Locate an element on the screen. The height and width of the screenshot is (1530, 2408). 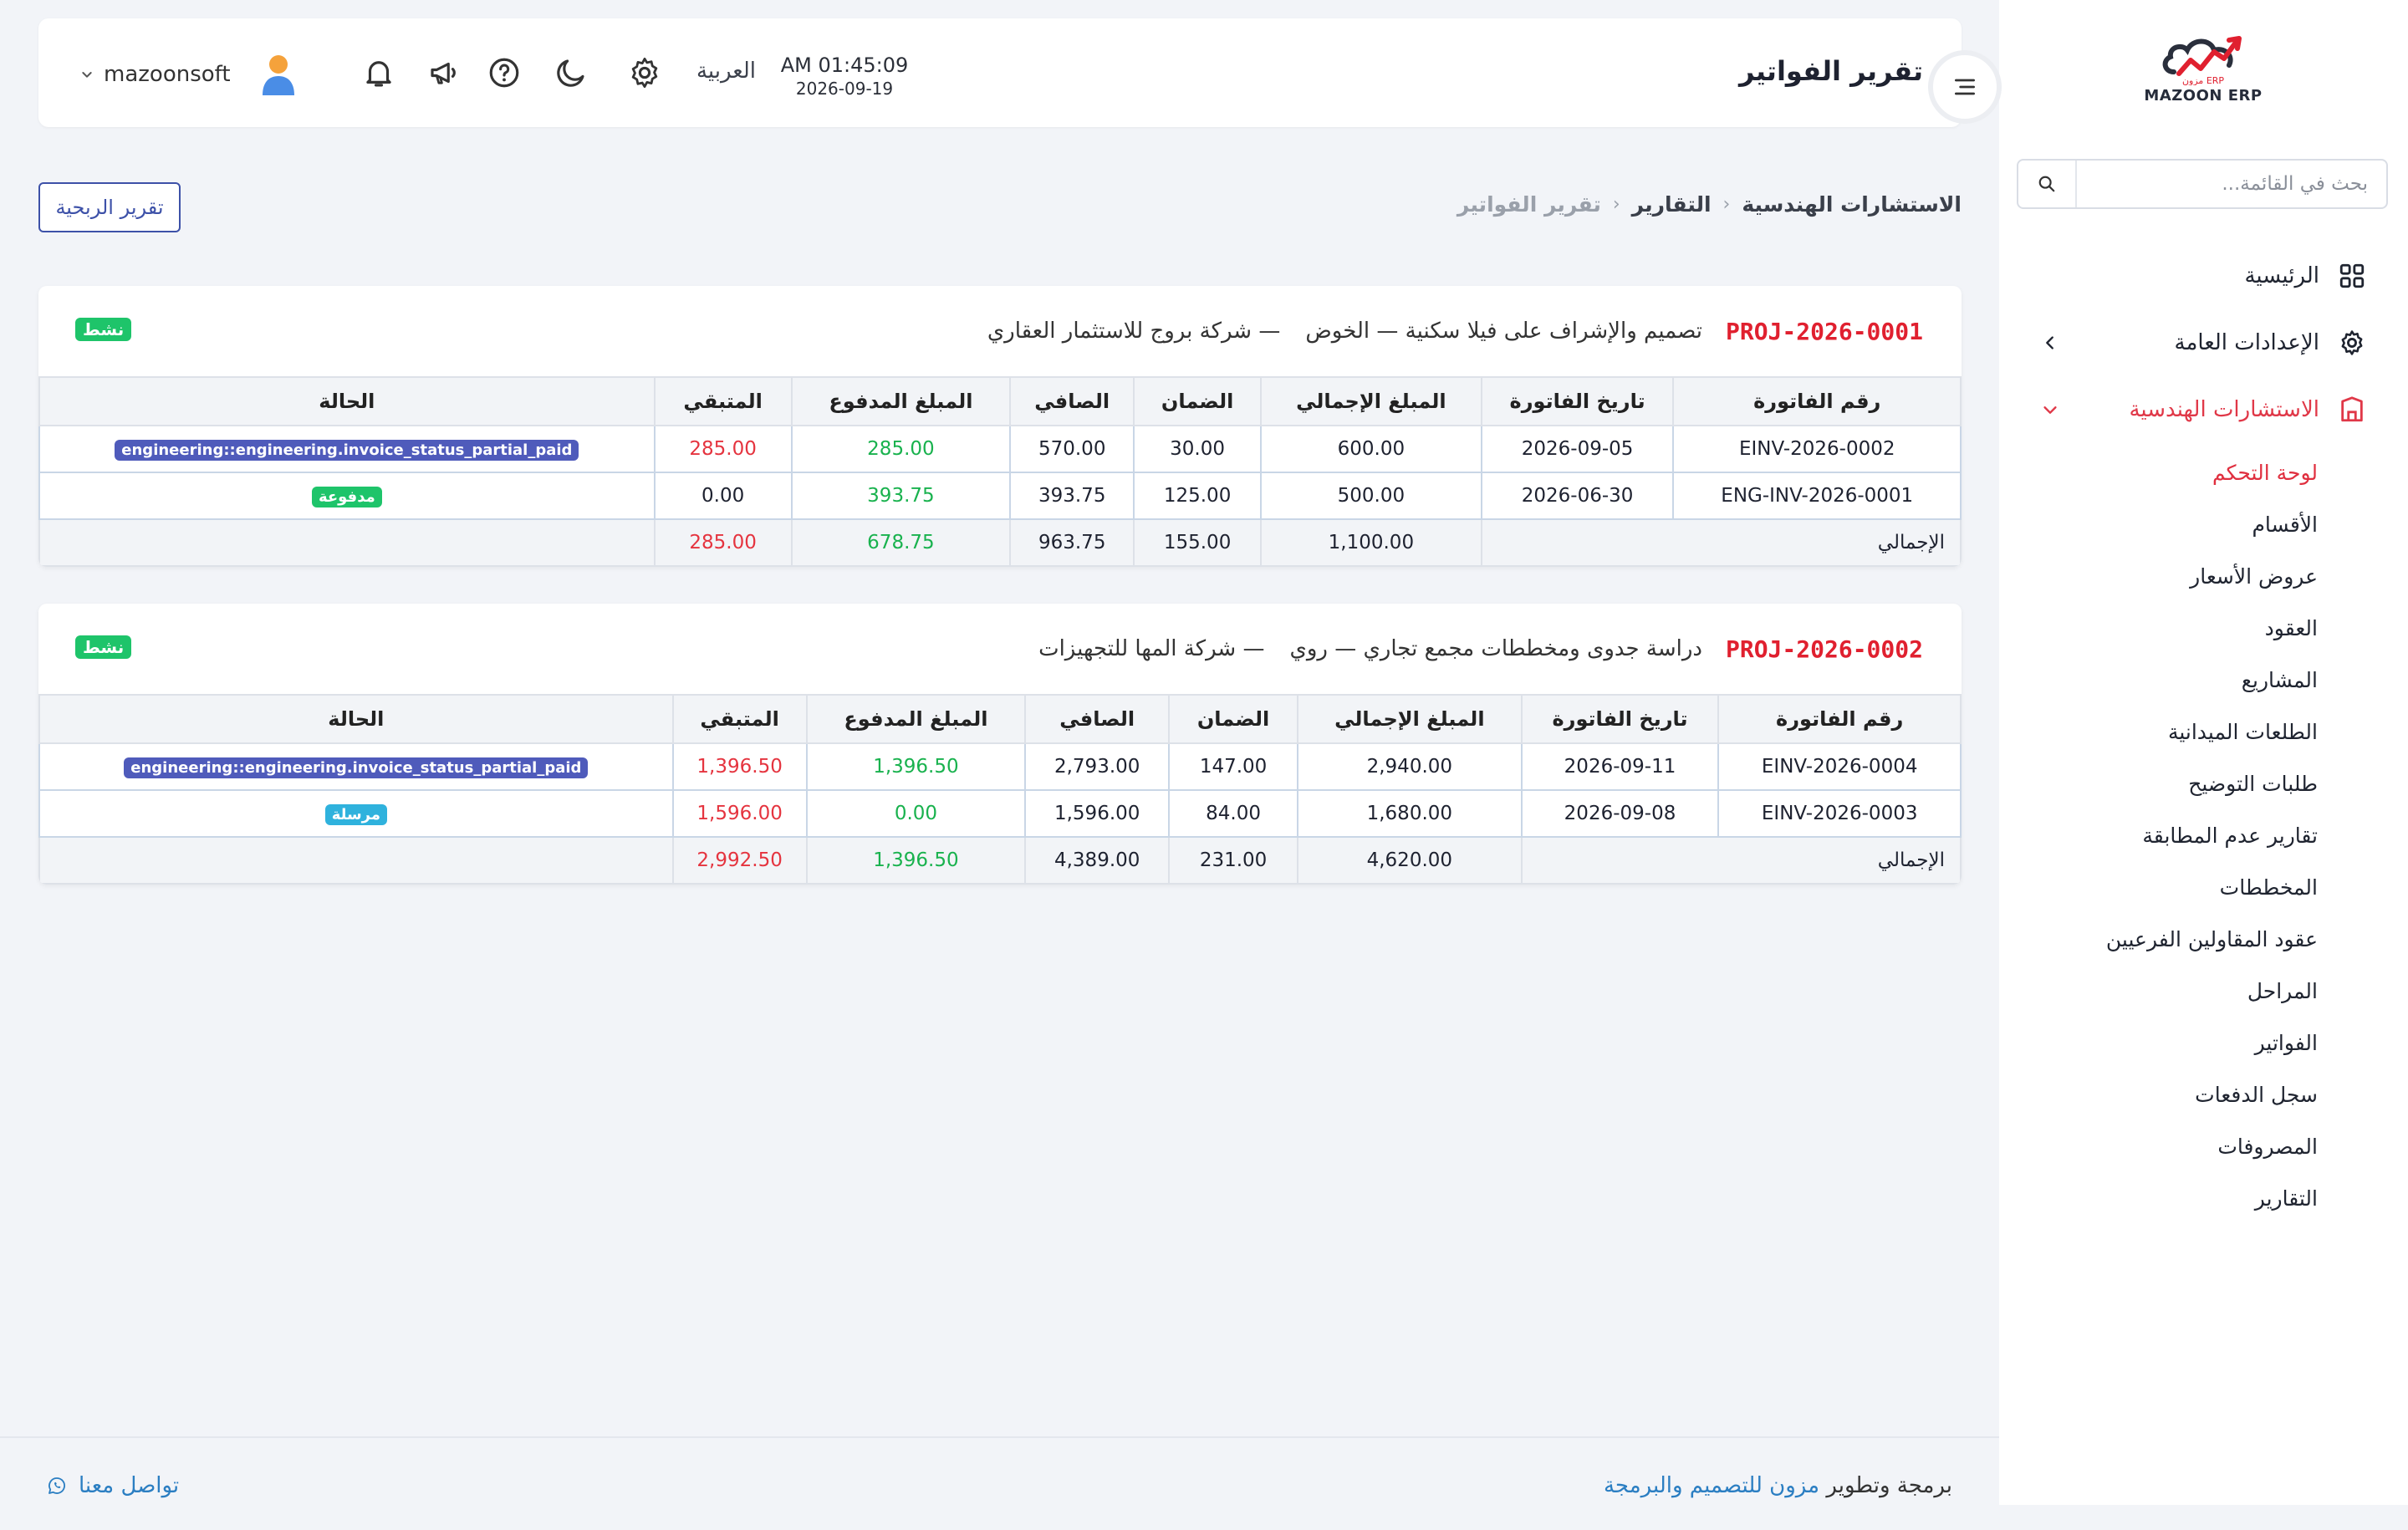
invoice-remaining: 0.00 is located at coordinates (723, 496).